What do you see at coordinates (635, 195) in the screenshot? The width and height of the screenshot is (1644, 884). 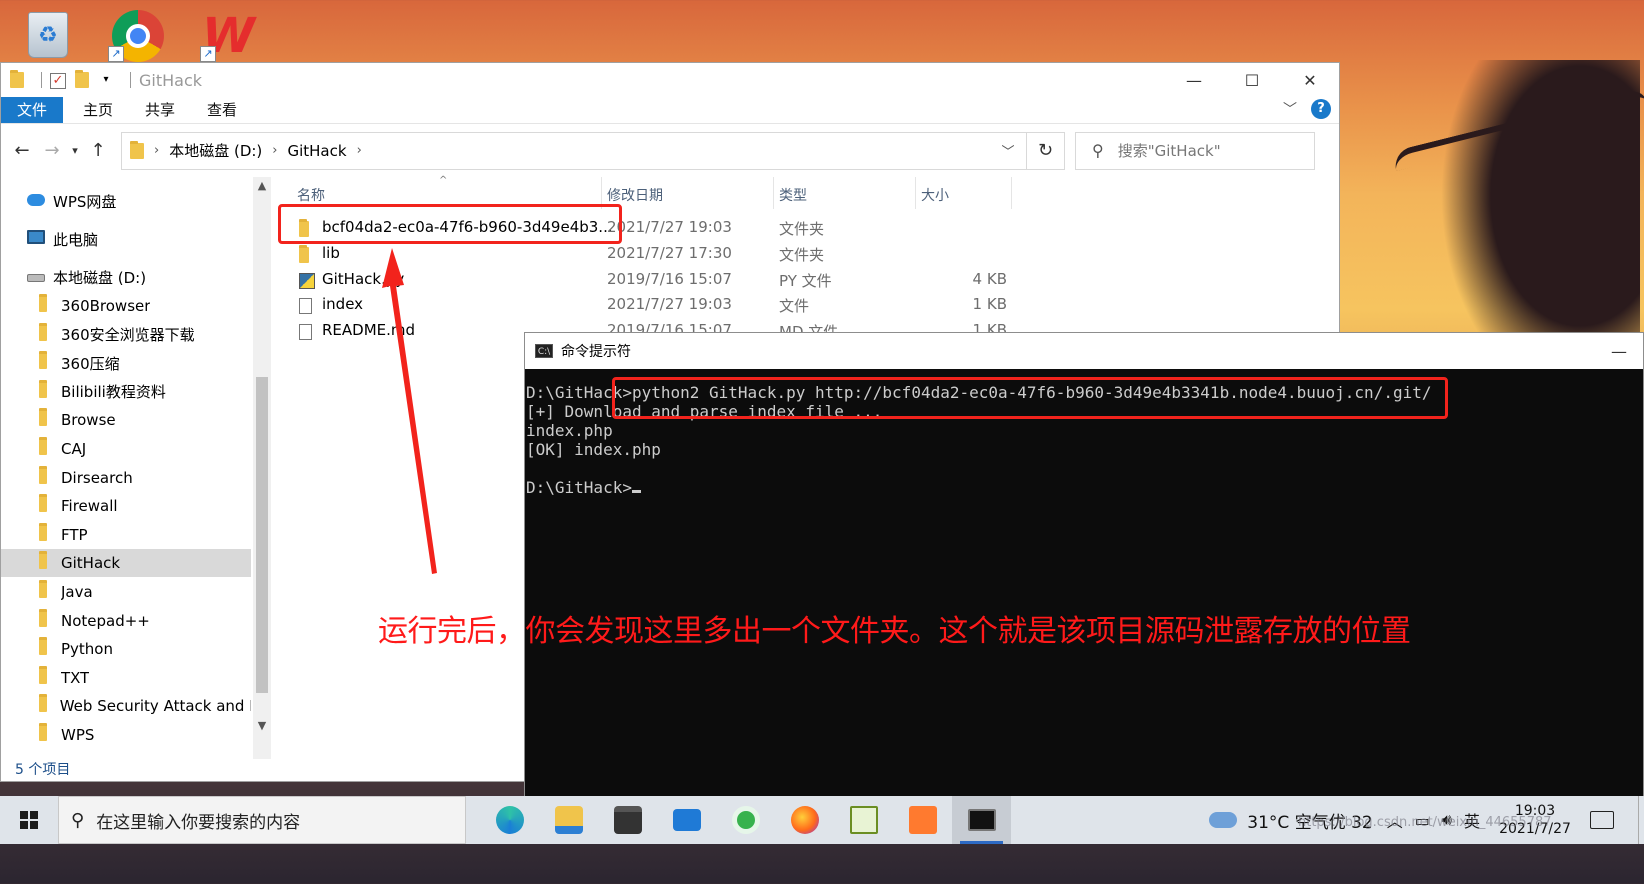 I see `column-date: 修改日期` at bounding box center [635, 195].